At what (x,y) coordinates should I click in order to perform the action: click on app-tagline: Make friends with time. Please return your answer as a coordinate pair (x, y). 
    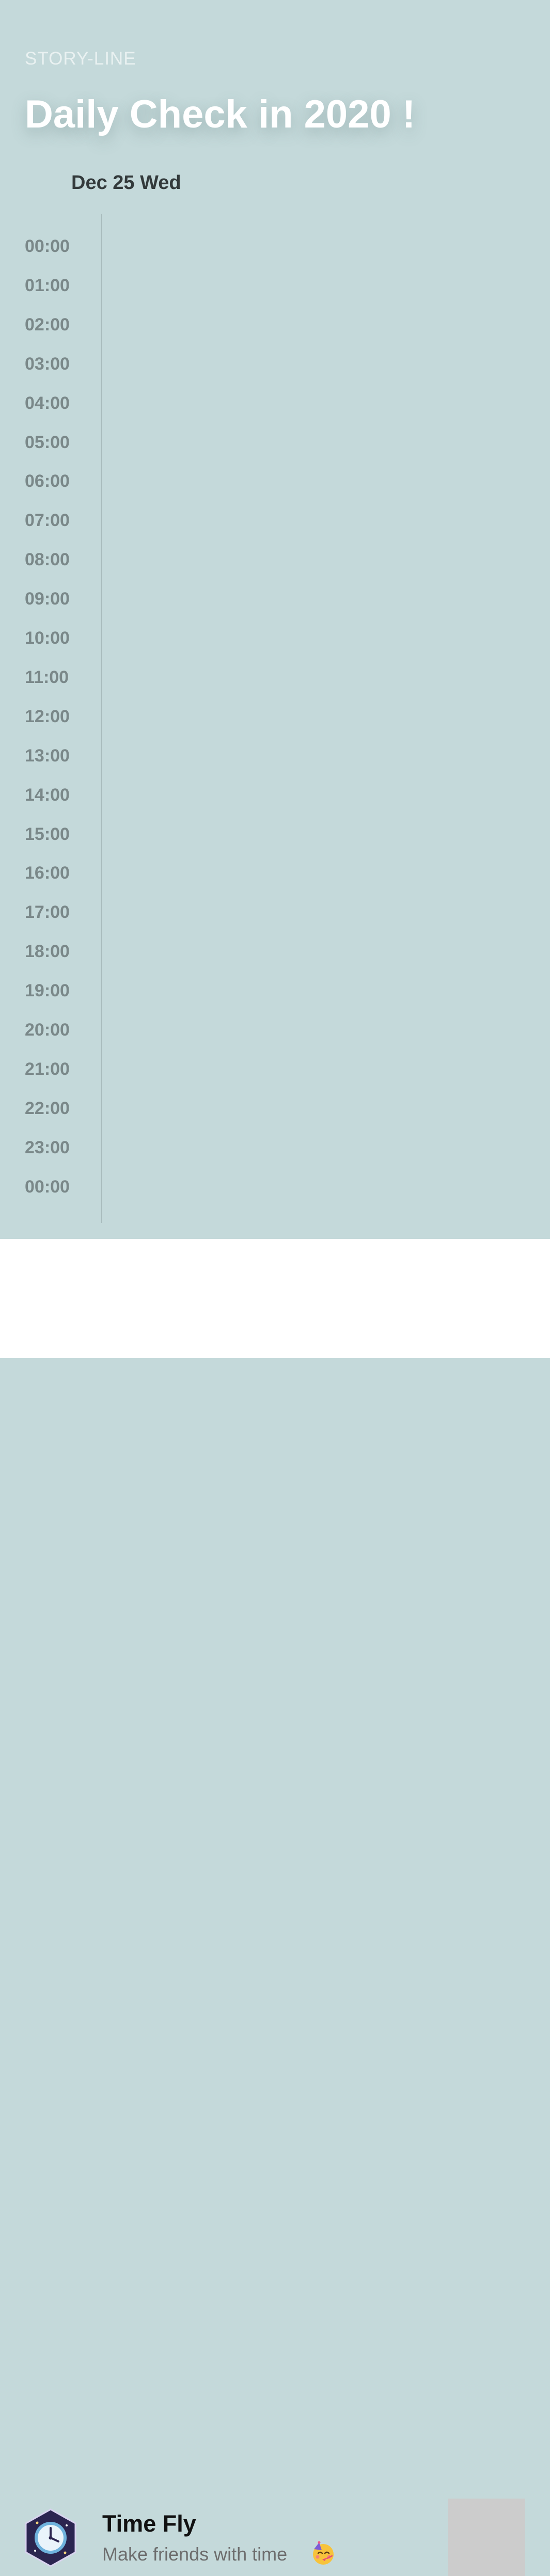
    Looking at the image, I should click on (195, 2554).